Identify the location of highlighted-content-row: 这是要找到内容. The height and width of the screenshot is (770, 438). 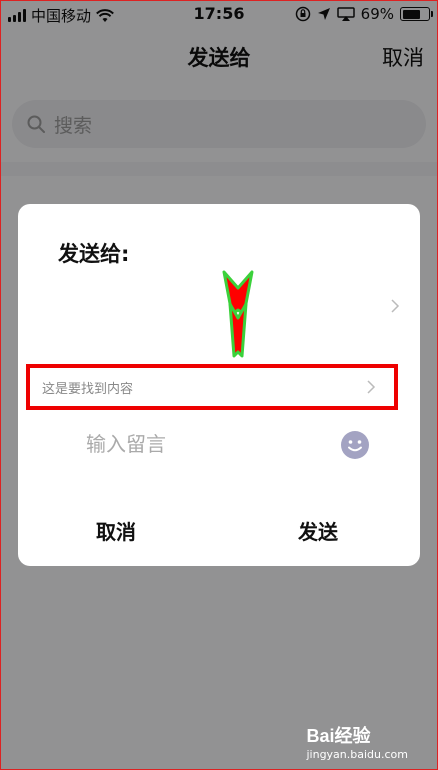
(212, 387).